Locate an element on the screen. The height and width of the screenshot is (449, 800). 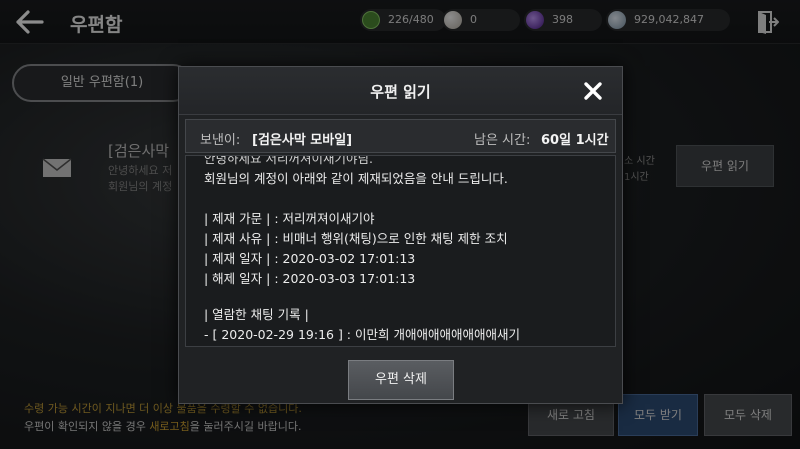
mail-info-bar: 보낸이: [검은사막 모바일] 남은 시간: 60일 1시간 is located at coordinates (400, 136).